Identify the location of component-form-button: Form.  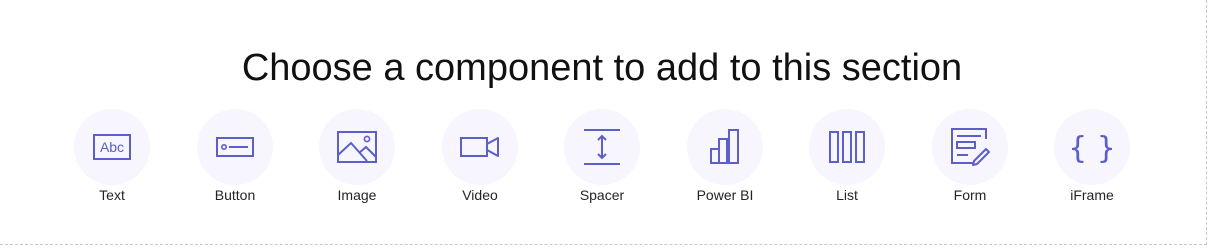
(970, 159).